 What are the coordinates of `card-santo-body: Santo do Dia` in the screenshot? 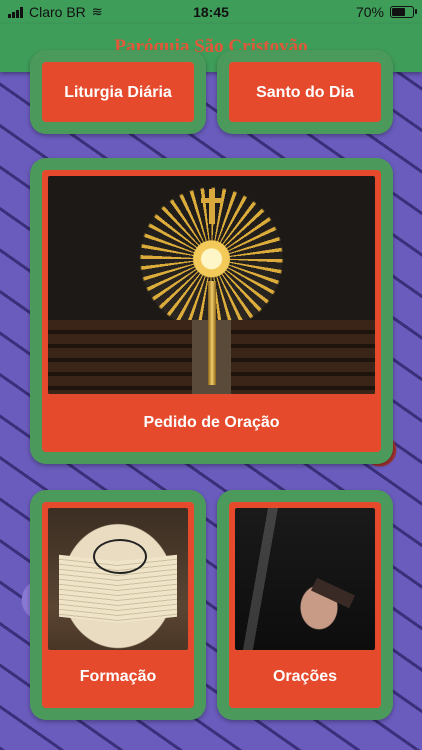 It's located at (305, 92).